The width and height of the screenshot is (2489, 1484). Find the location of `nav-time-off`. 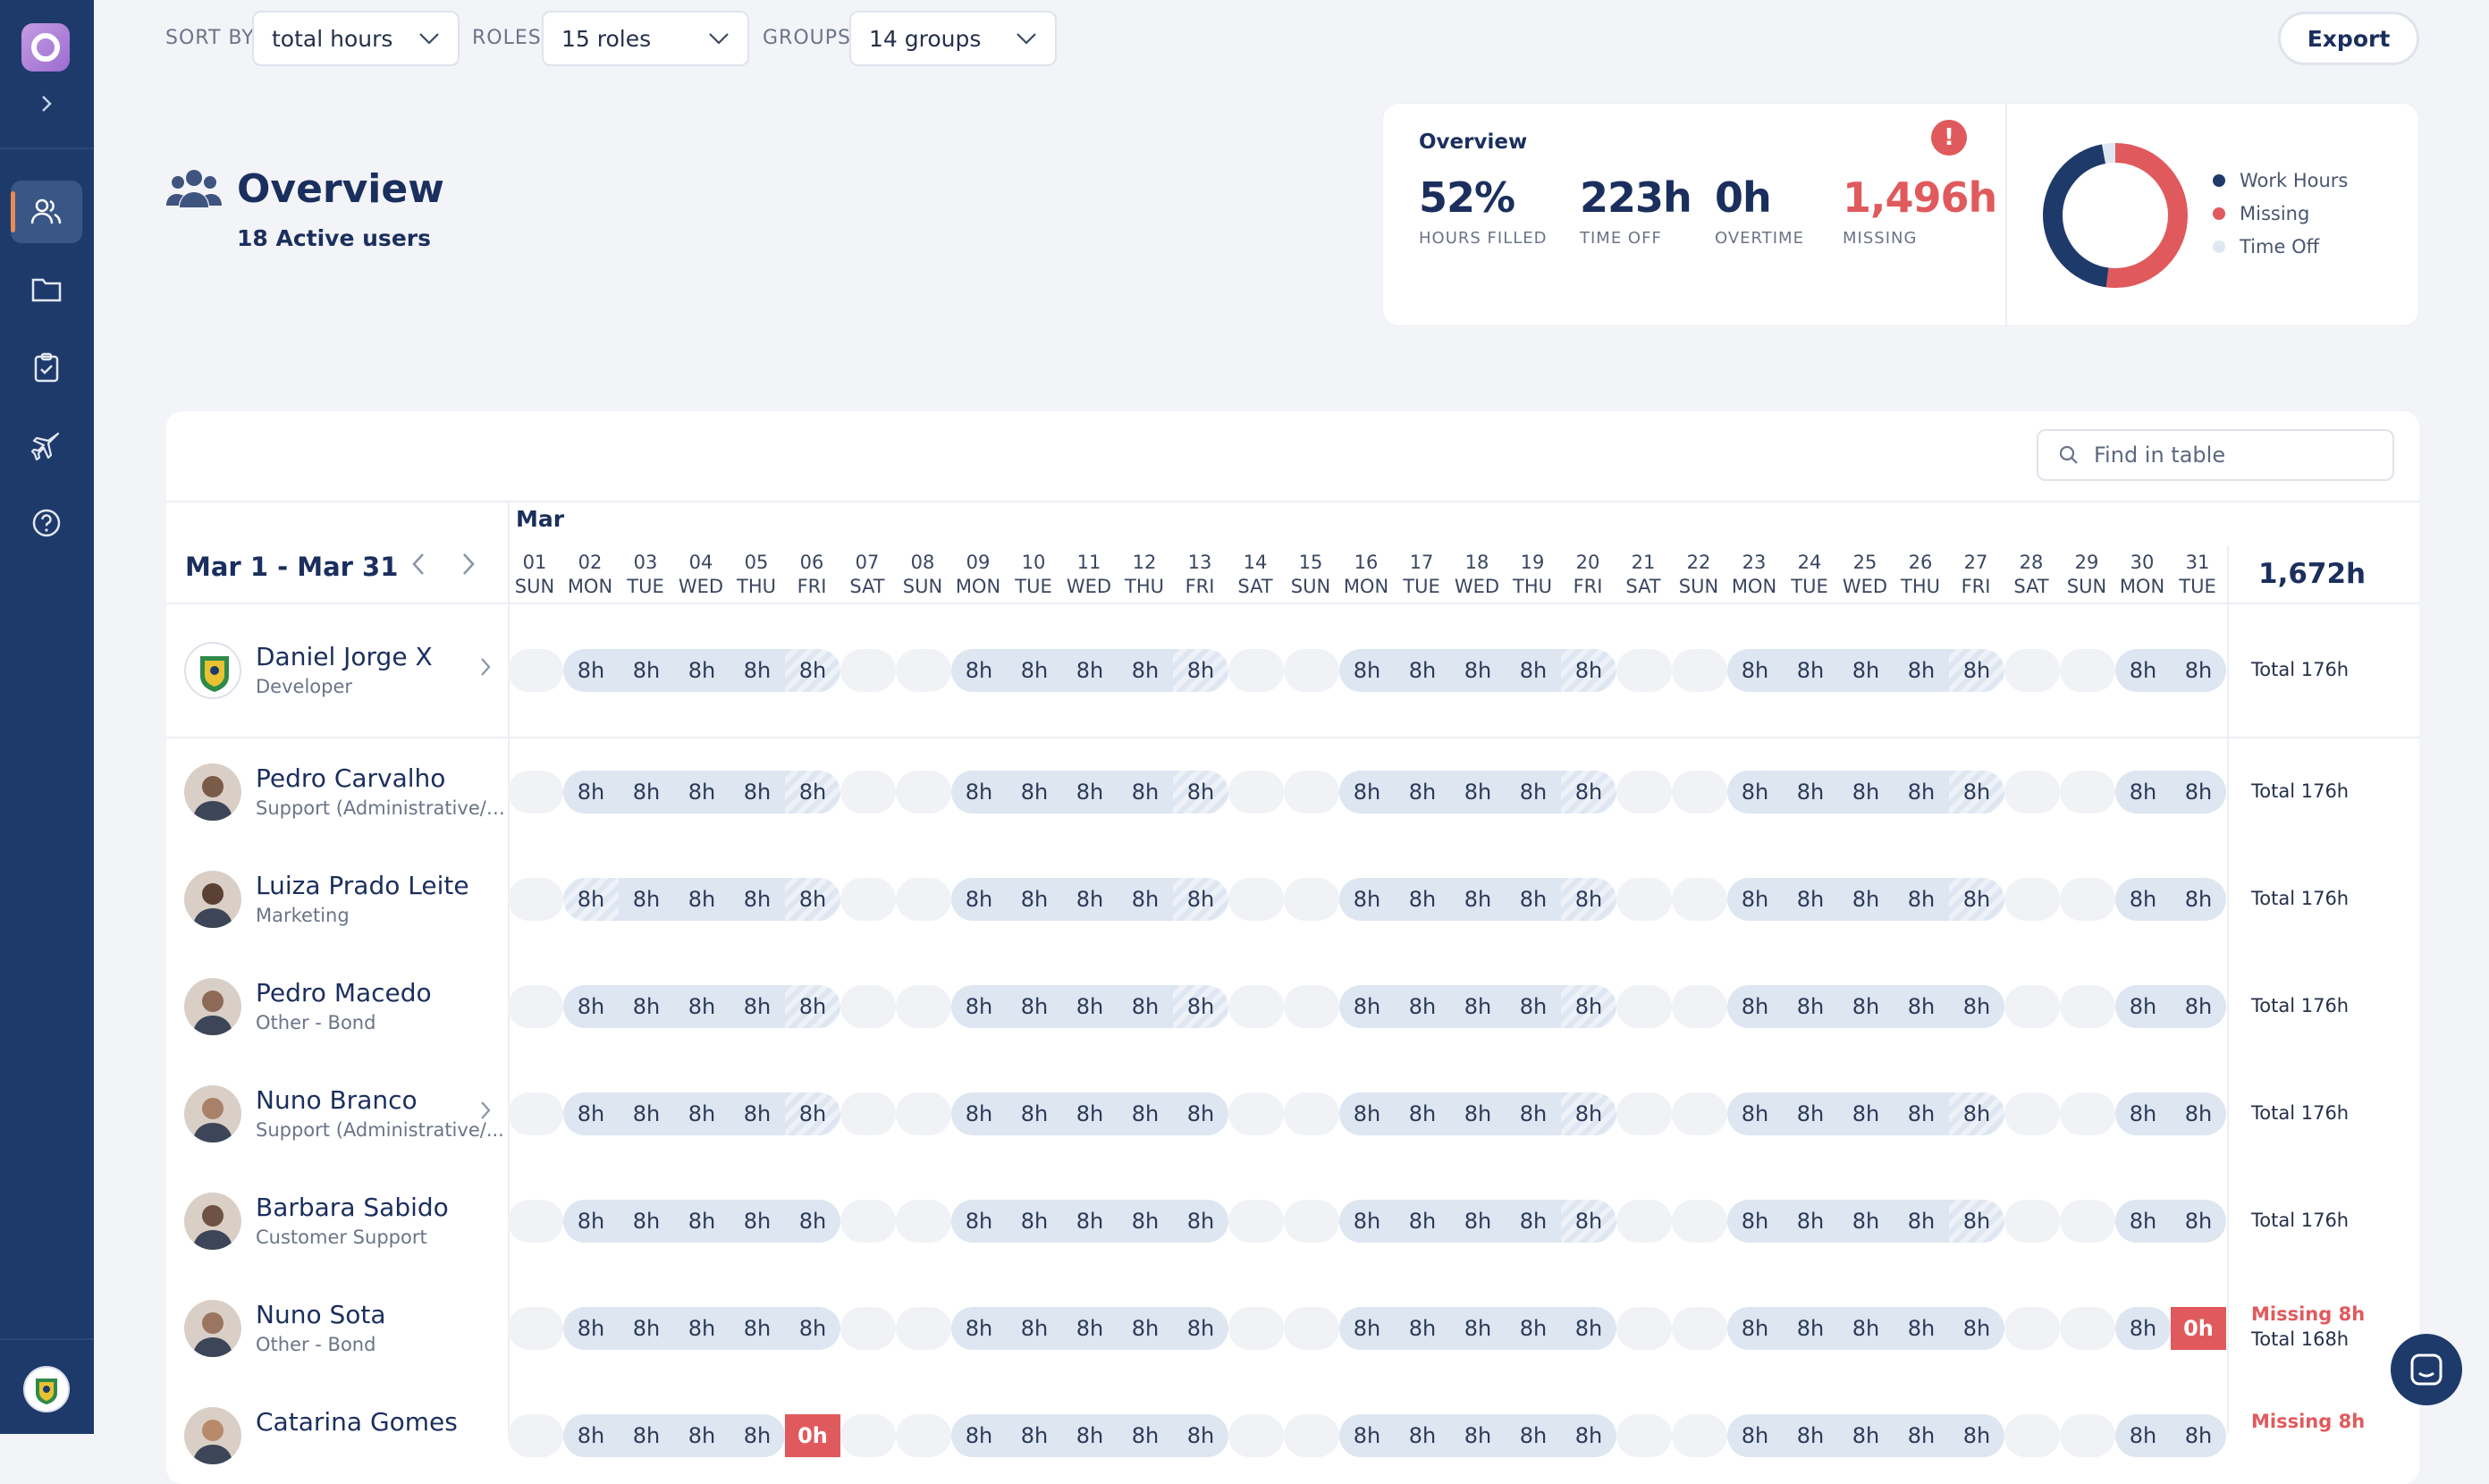

nav-time-off is located at coordinates (47, 445).